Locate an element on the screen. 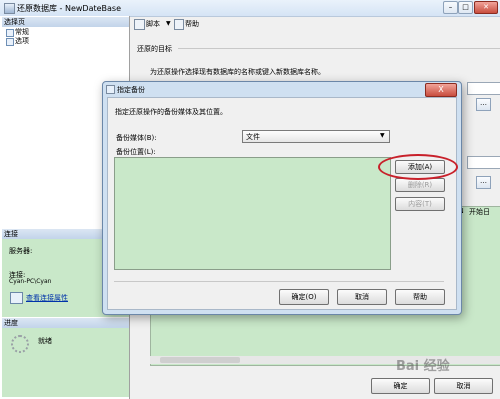 The width and height of the screenshot is (500, 399). dialog-cancel-button: 取消 is located at coordinates (362, 297).